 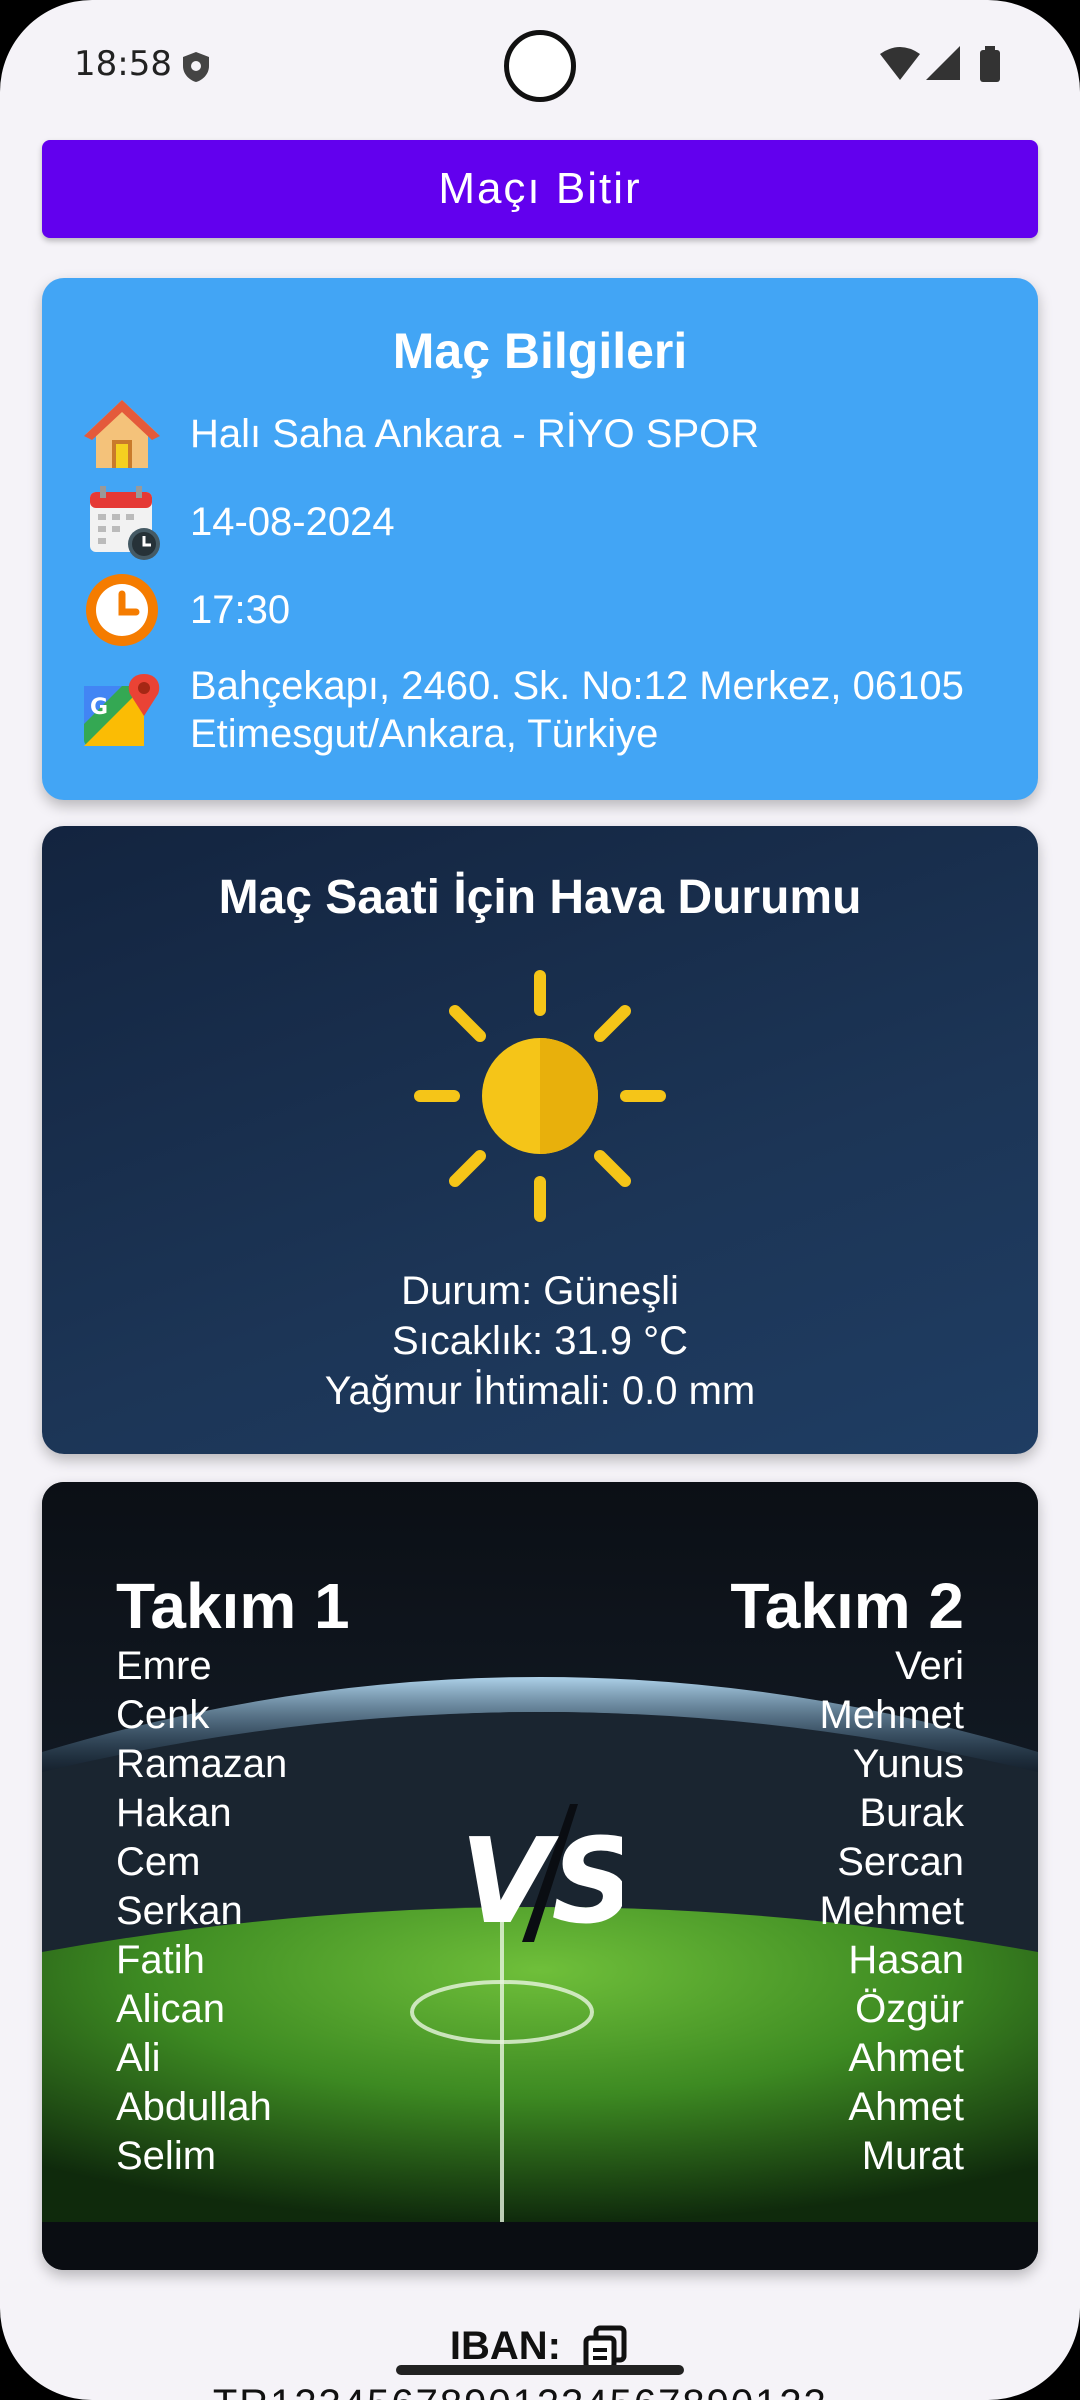 I want to click on team-1-player: Cem, so click(x=158, y=1862).